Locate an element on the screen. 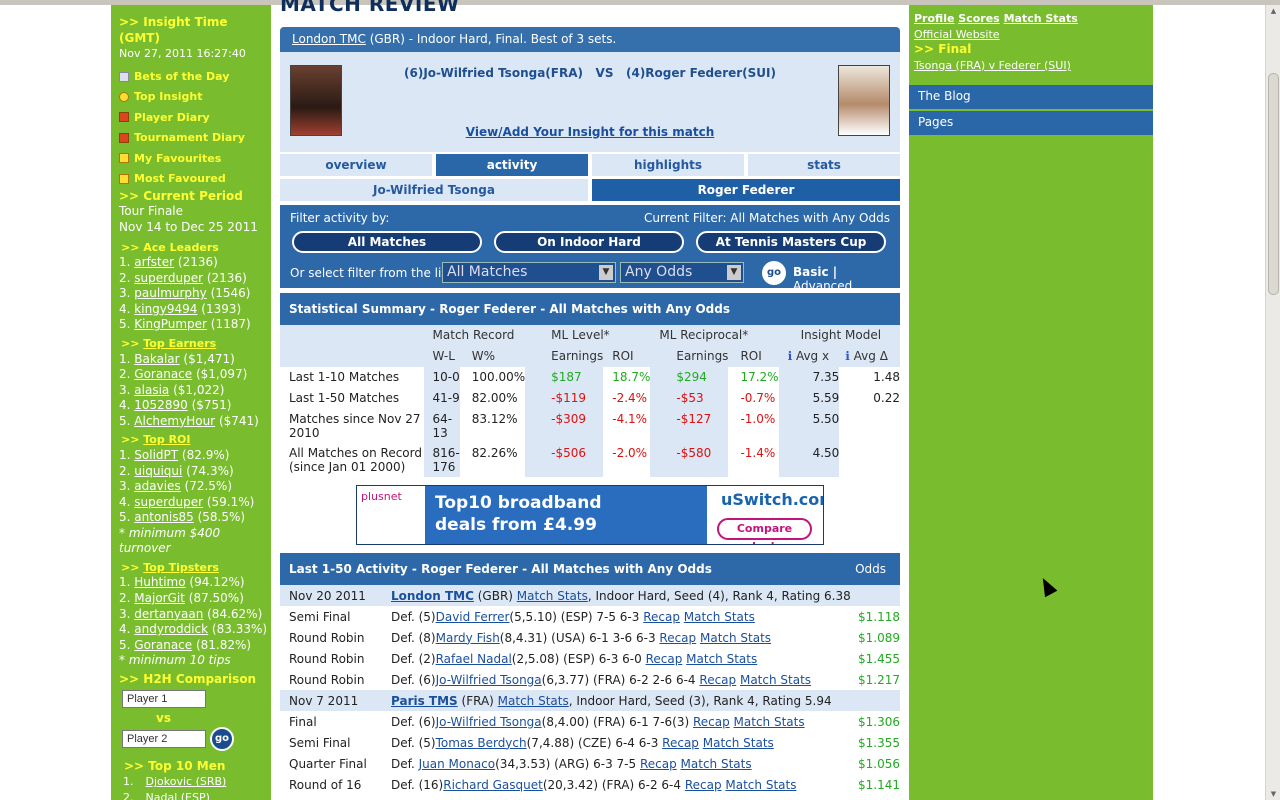  sidebar-menu-link: My Favourites is located at coordinates (177, 159).